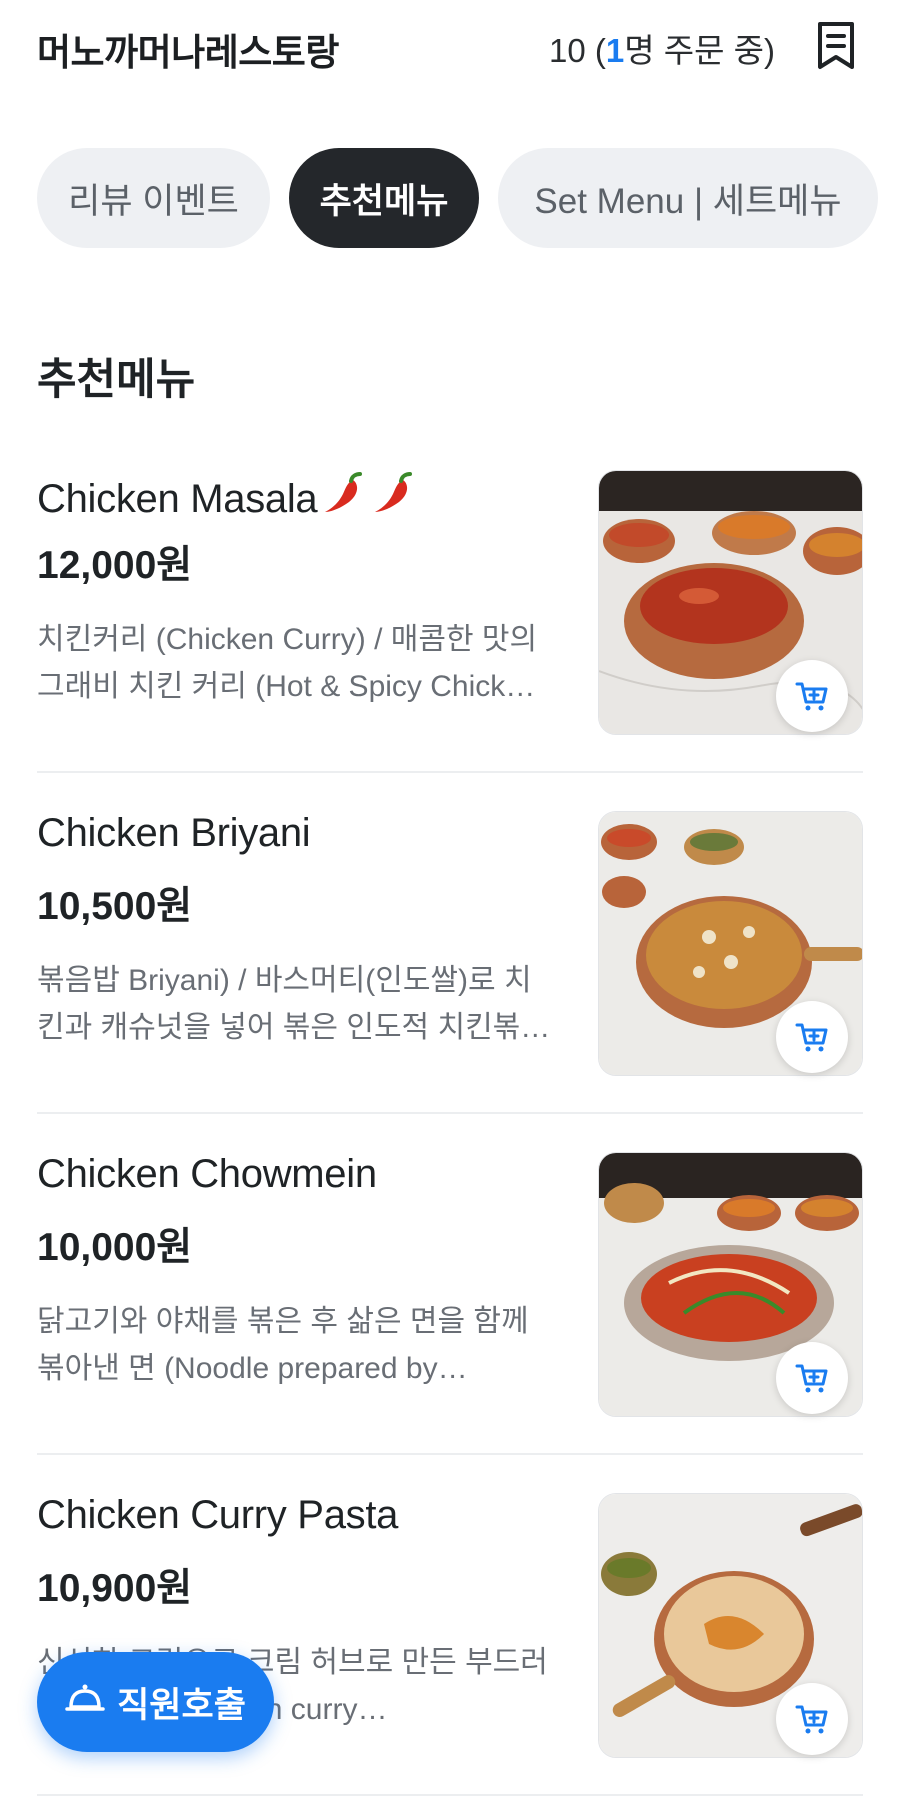 The height and width of the screenshot is (1798, 900). Describe the element at coordinates (174, 833) in the screenshot. I see `item-name: Chicken Briyani` at that location.